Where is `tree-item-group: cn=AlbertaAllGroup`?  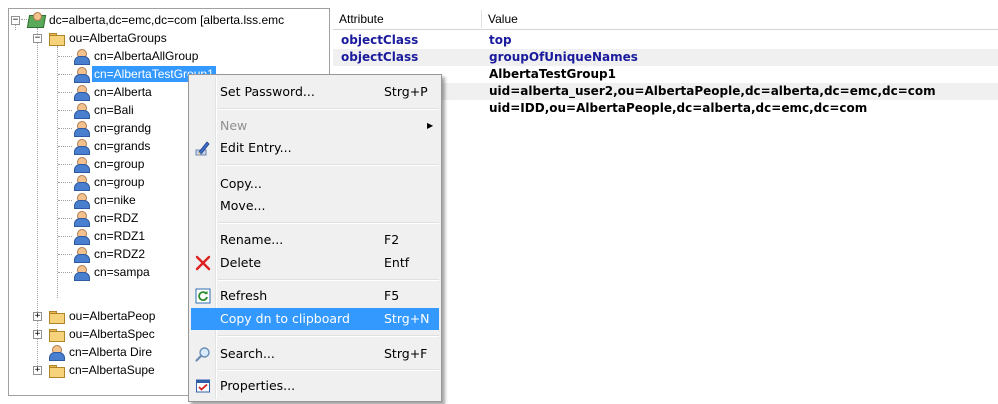 tree-item-group: cn=AlbertaAllGroup is located at coordinates (136, 56).